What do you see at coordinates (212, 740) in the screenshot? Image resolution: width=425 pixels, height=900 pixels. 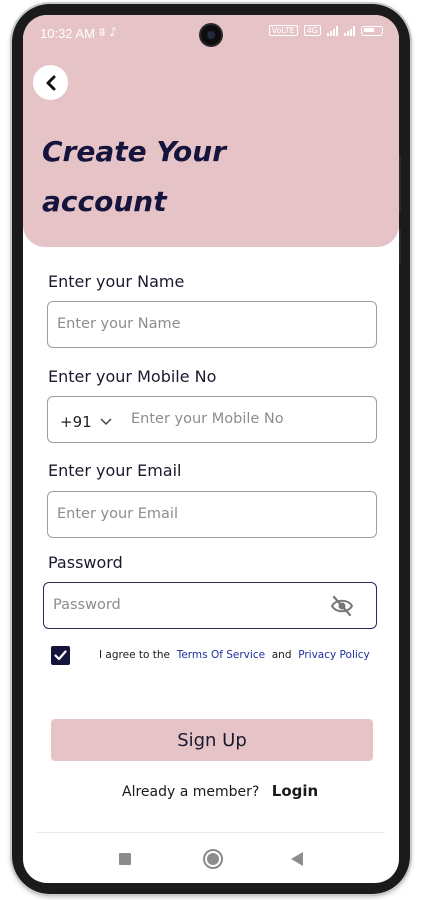 I see `sign-up-button: Sign Up` at bounding box center [212, 740].